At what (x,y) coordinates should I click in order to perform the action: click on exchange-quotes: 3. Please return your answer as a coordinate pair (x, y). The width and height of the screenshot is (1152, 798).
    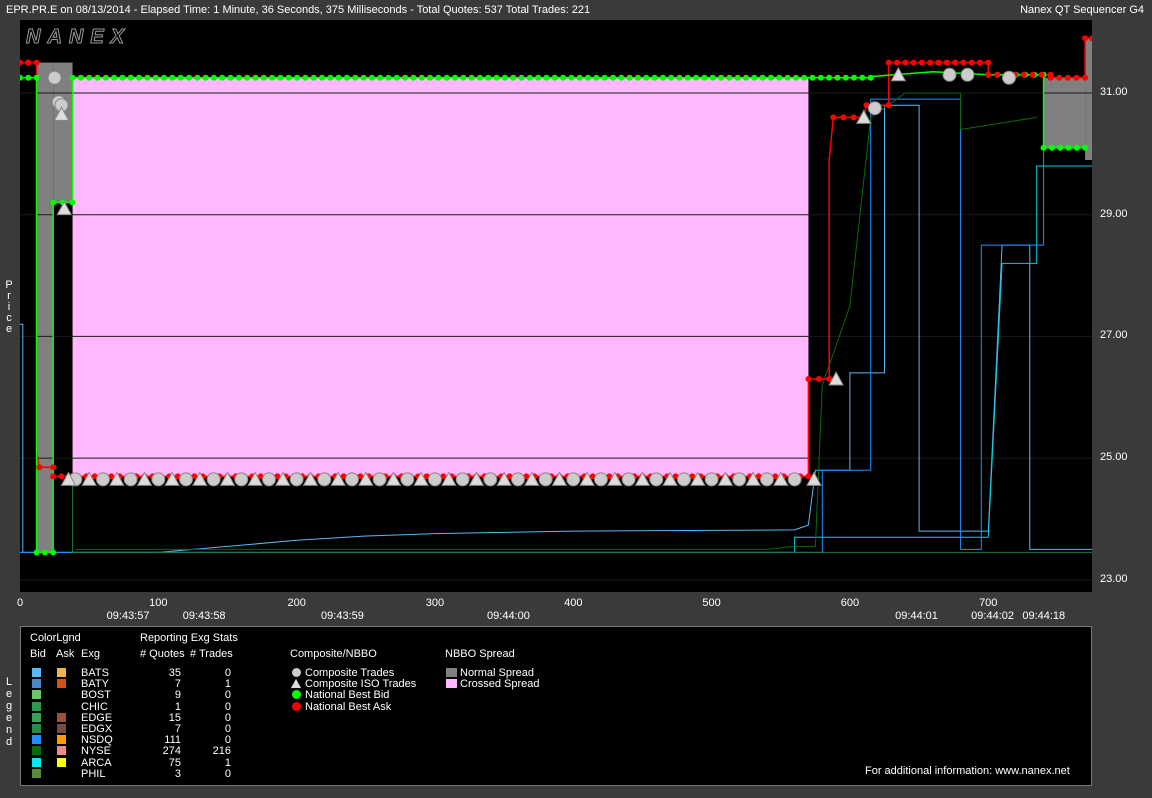
    Looking at the image, I should click on (177, 773).